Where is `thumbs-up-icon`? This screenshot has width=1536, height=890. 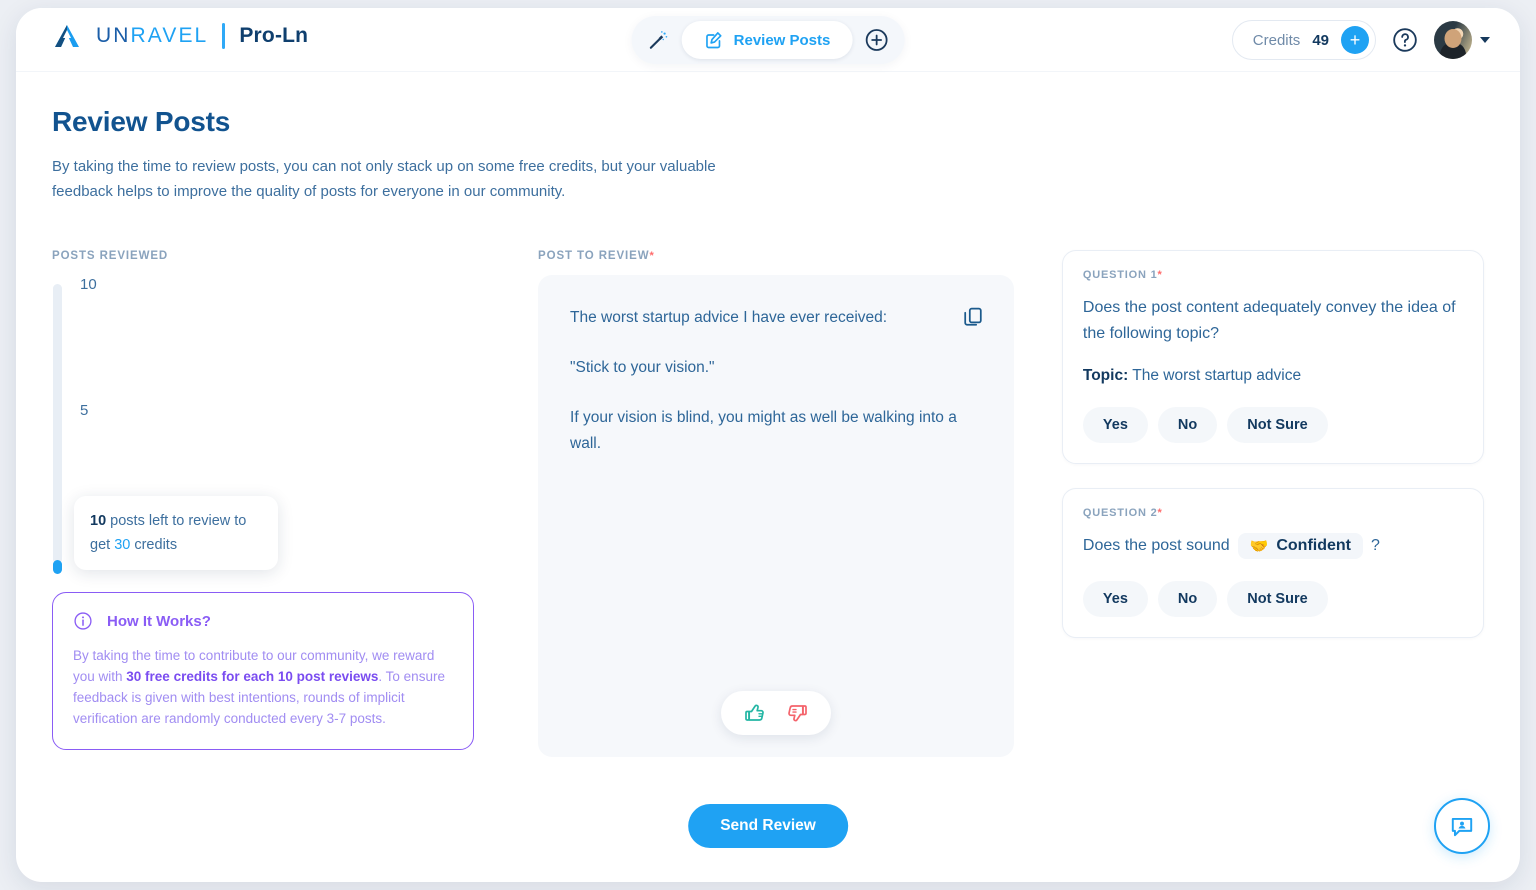
thumbs-up-icon is located at coordinates (755, 713).